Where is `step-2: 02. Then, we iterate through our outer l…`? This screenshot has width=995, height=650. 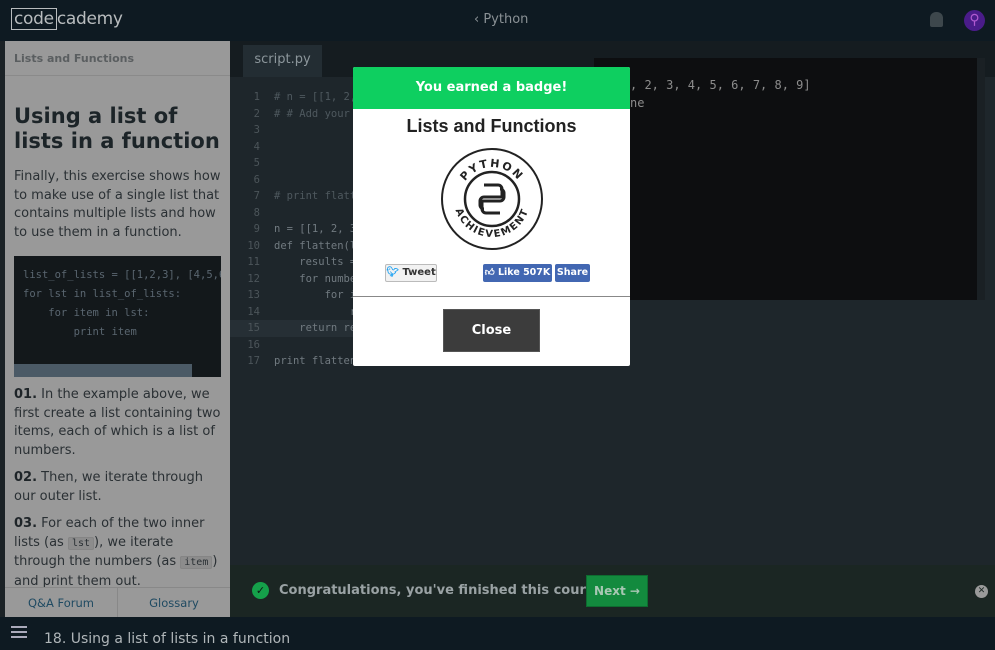
step-2: 02. Then, we iterate through our outer l… is located at coordinates (117, 487).